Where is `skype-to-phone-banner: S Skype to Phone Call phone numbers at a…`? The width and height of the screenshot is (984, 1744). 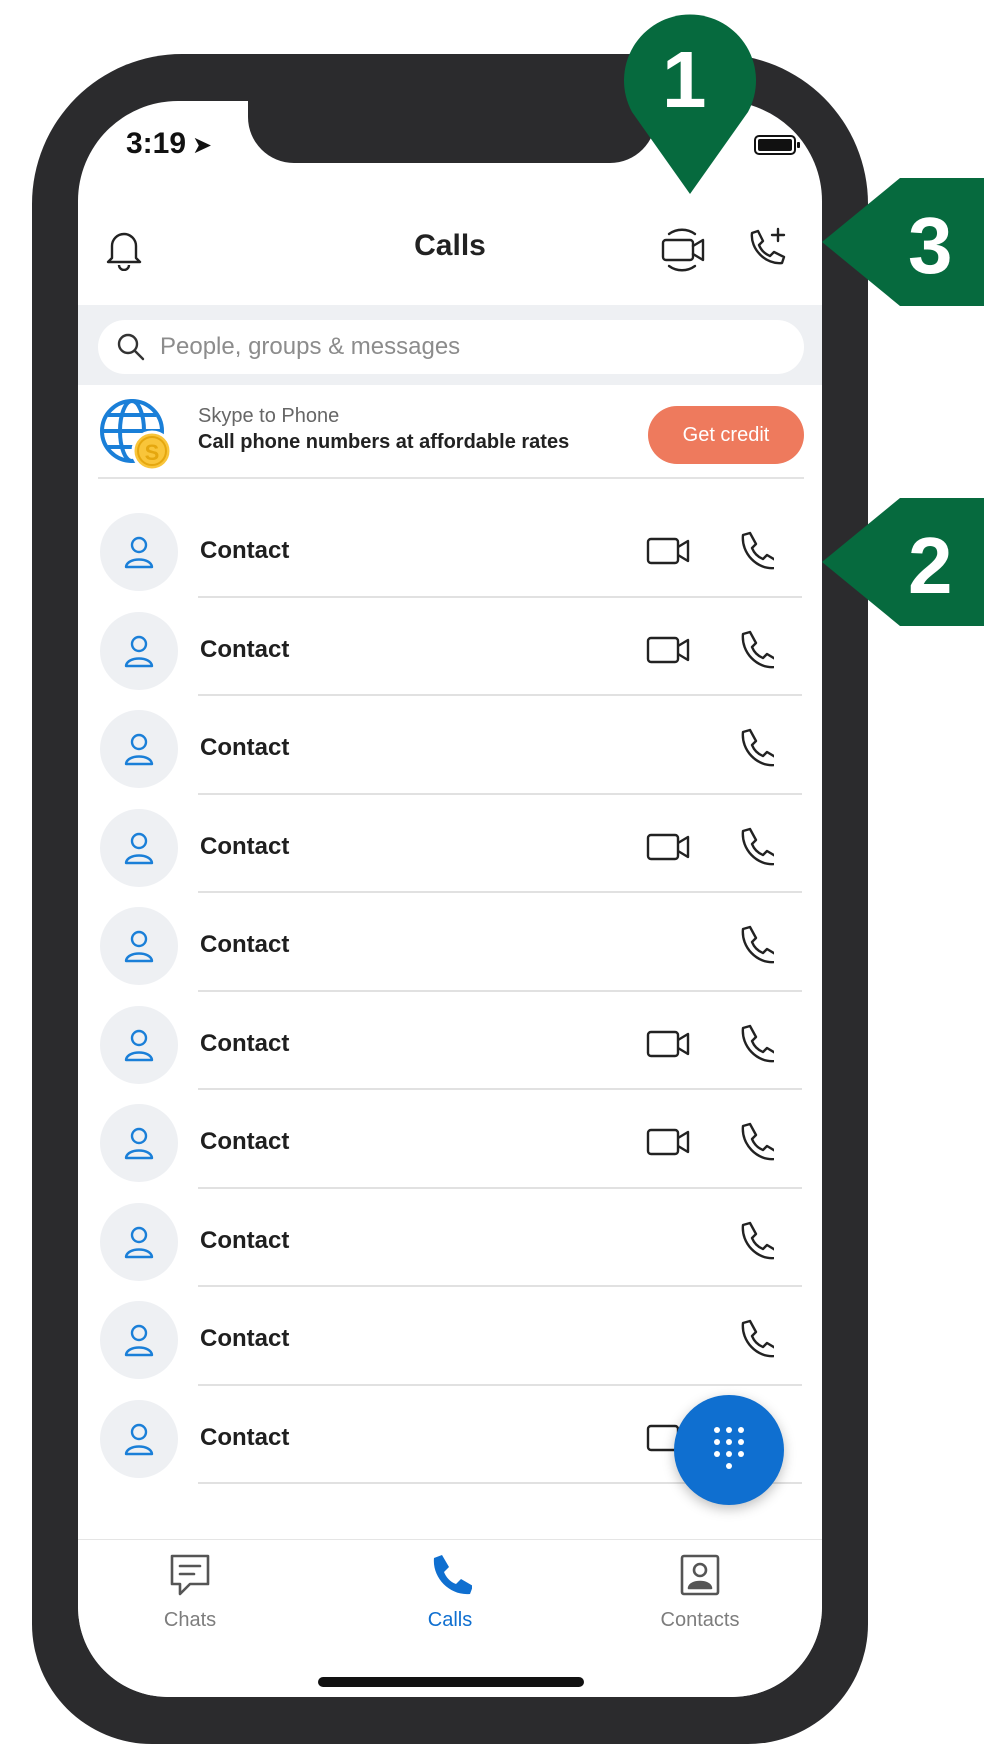 skype-to-phone-banner: S Skype to Phone Call phone numbers at a… is located at coordinates (451, 435).